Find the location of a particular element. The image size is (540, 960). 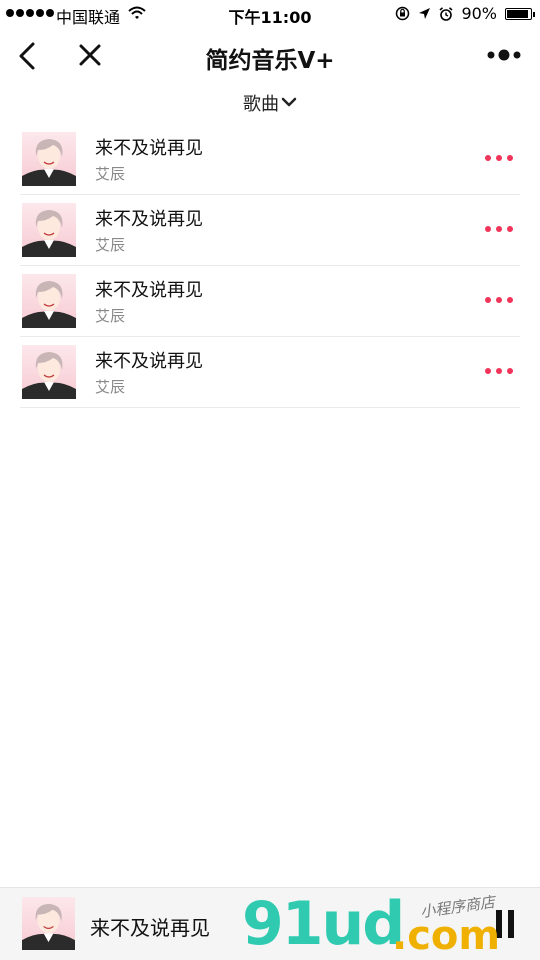

navigation-bar: 简约音乐V+ is located at coordinates (270, 56).